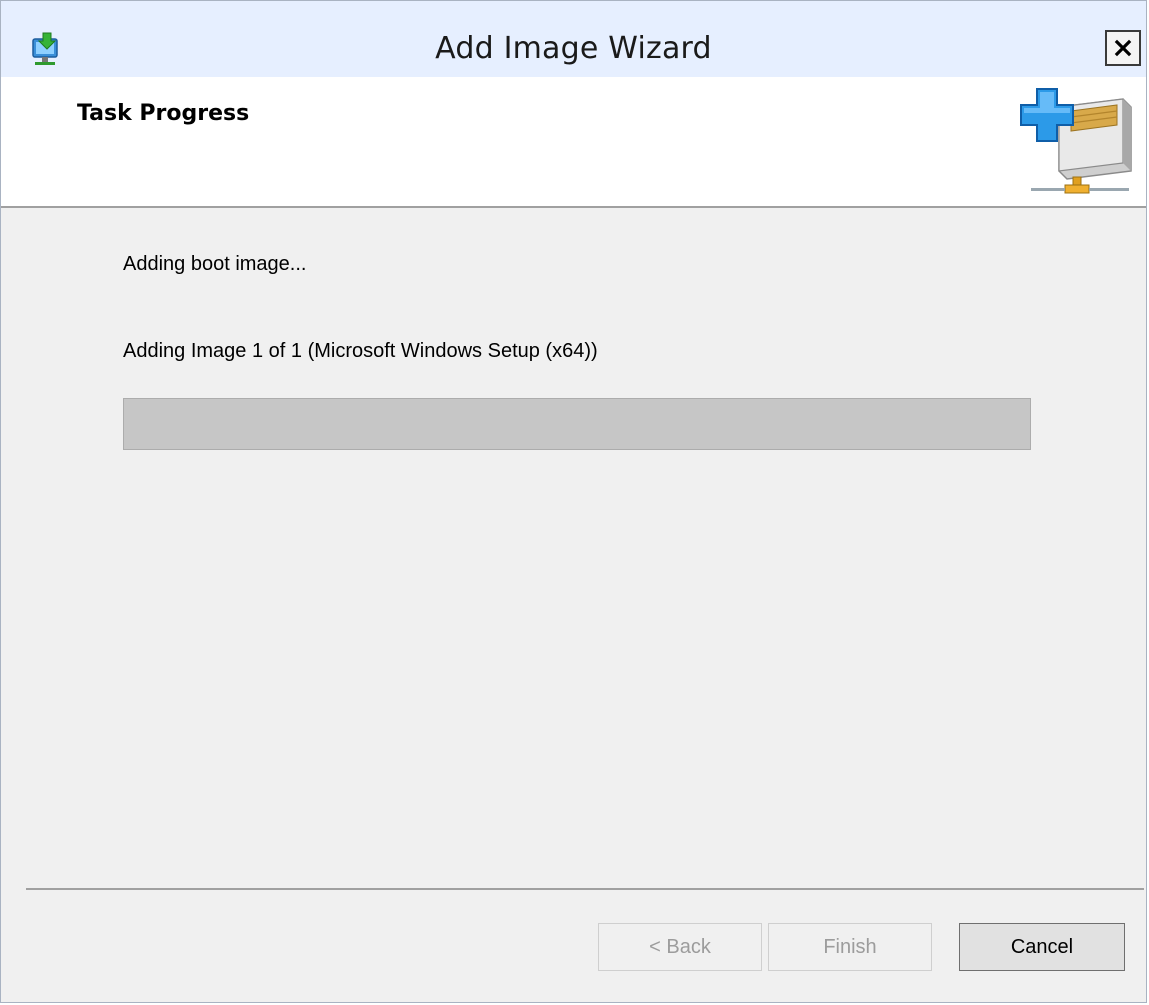  What do you see at coordinates (573, 48) in the screenshot?
I see `window-title: Add Image Wizard` at bounding box center [573, 48].